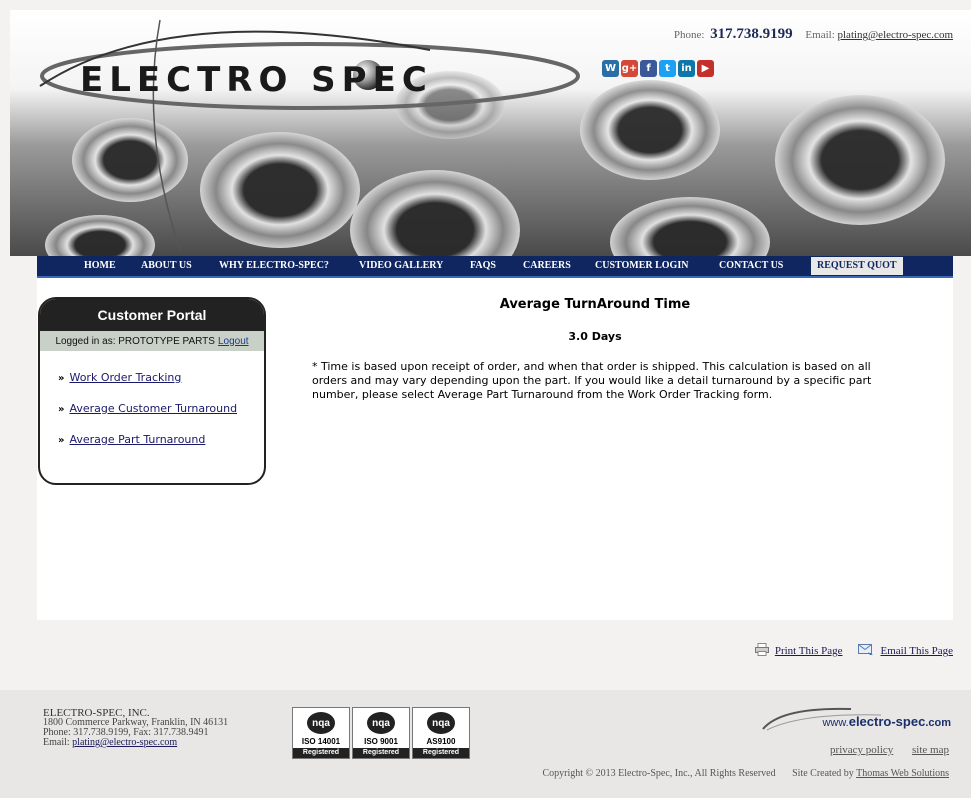 This screenshot has height=798, width=971. What do you see at coordinates (896, 35) in the screenshot?
I see `header-email-link: plating@electro-spec.com` at bounding box center [896, 35].